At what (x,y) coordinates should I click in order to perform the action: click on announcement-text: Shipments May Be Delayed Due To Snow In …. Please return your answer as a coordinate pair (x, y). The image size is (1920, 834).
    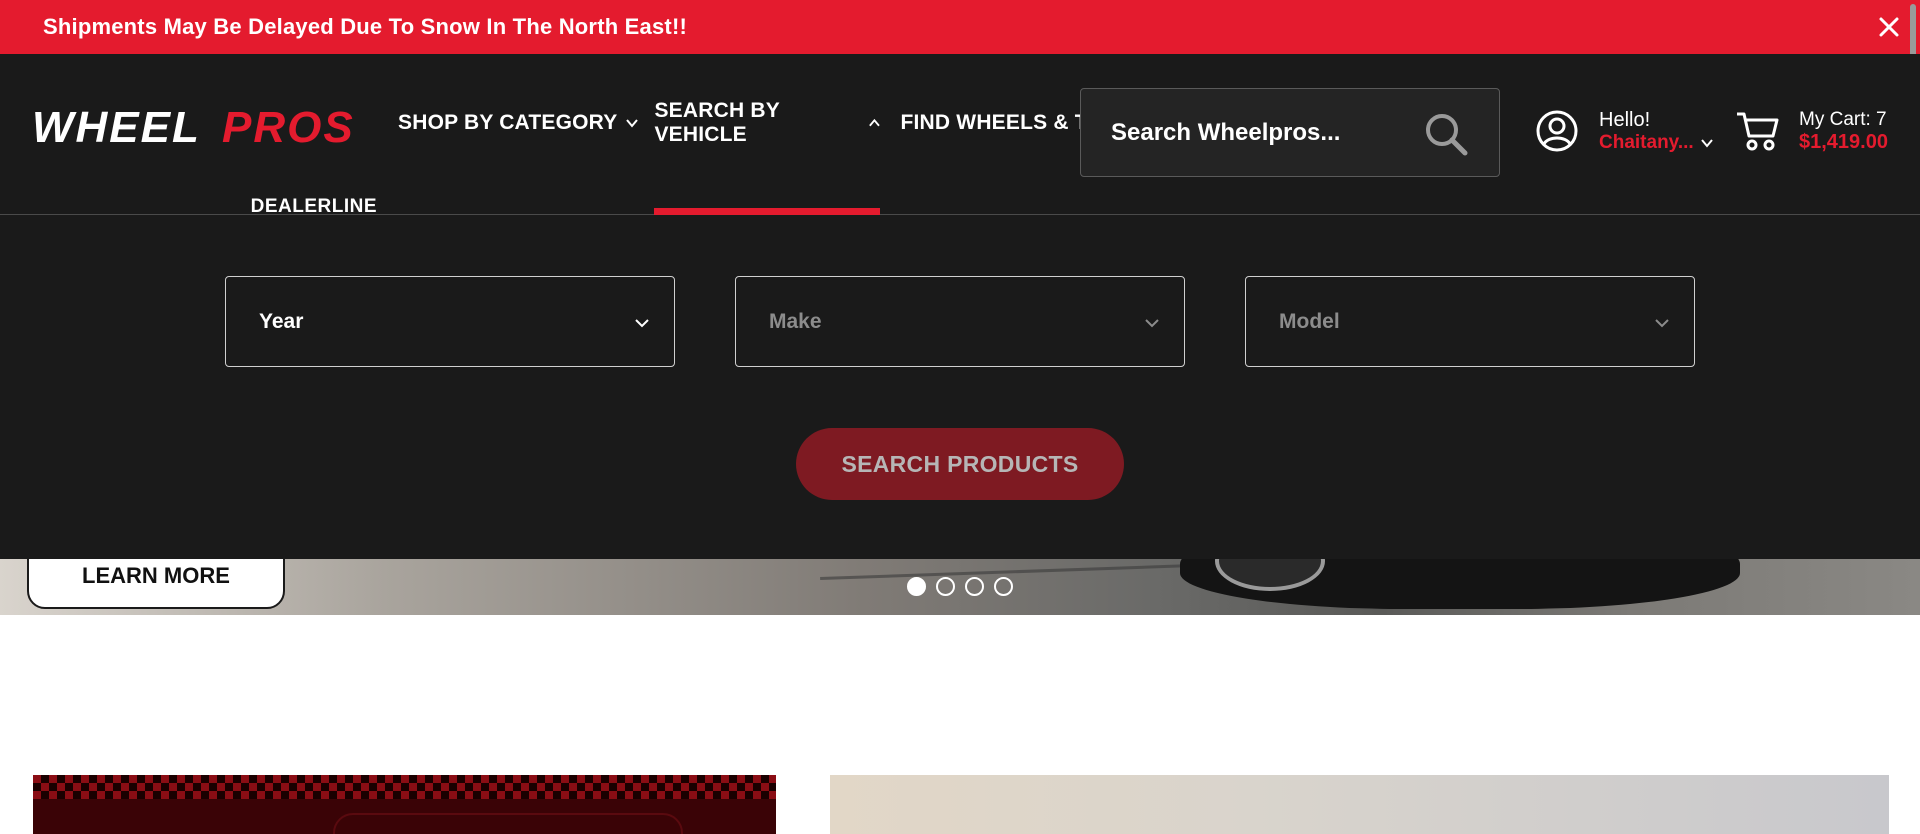
    Looking at the image, I should click on (365, 26).